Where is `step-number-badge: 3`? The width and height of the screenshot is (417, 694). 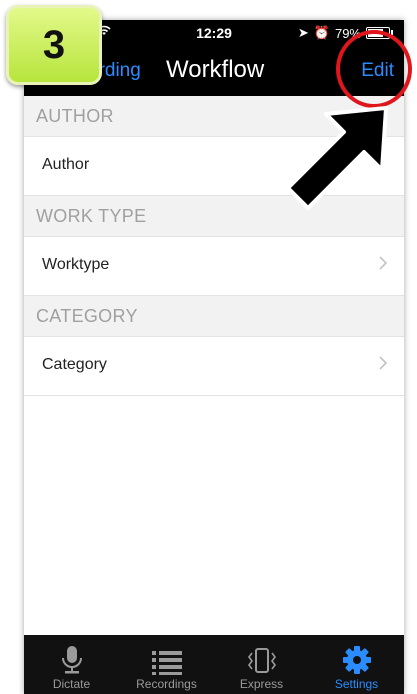
step-number-badge: 3 is located at coordinates (54, 45).